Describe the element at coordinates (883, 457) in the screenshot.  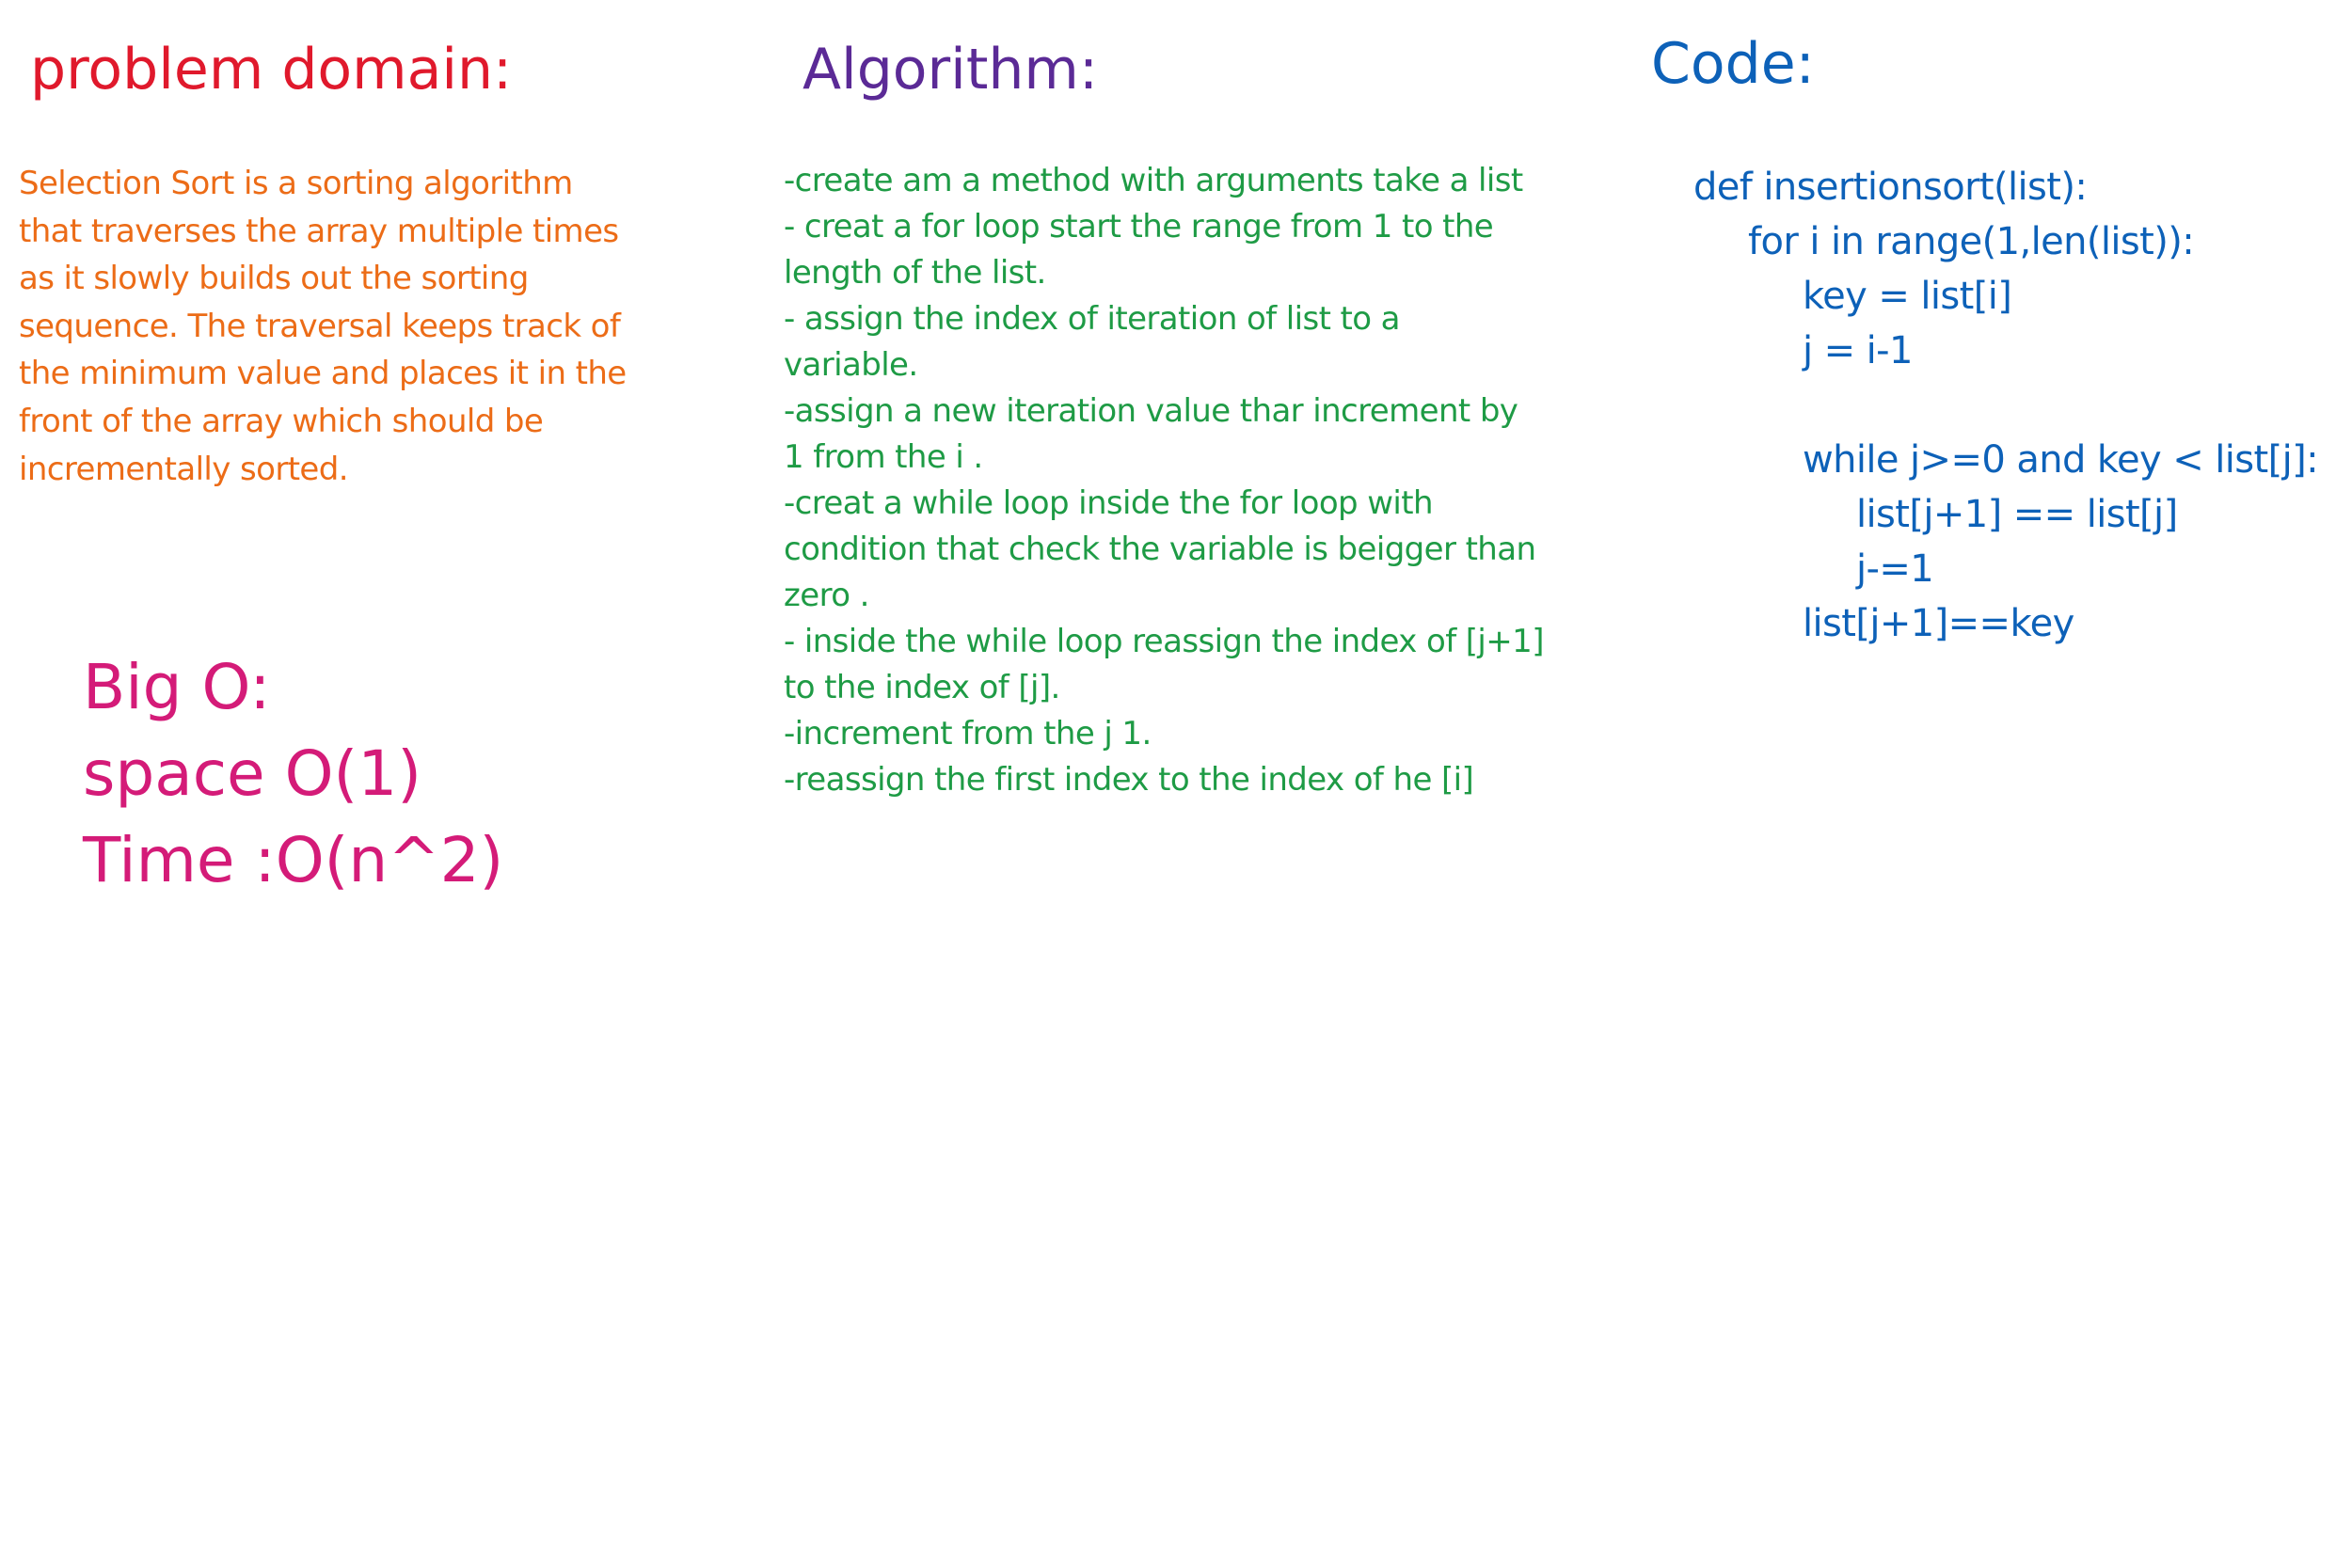
I see `algorithm-line: 1 from the i .` at that location.